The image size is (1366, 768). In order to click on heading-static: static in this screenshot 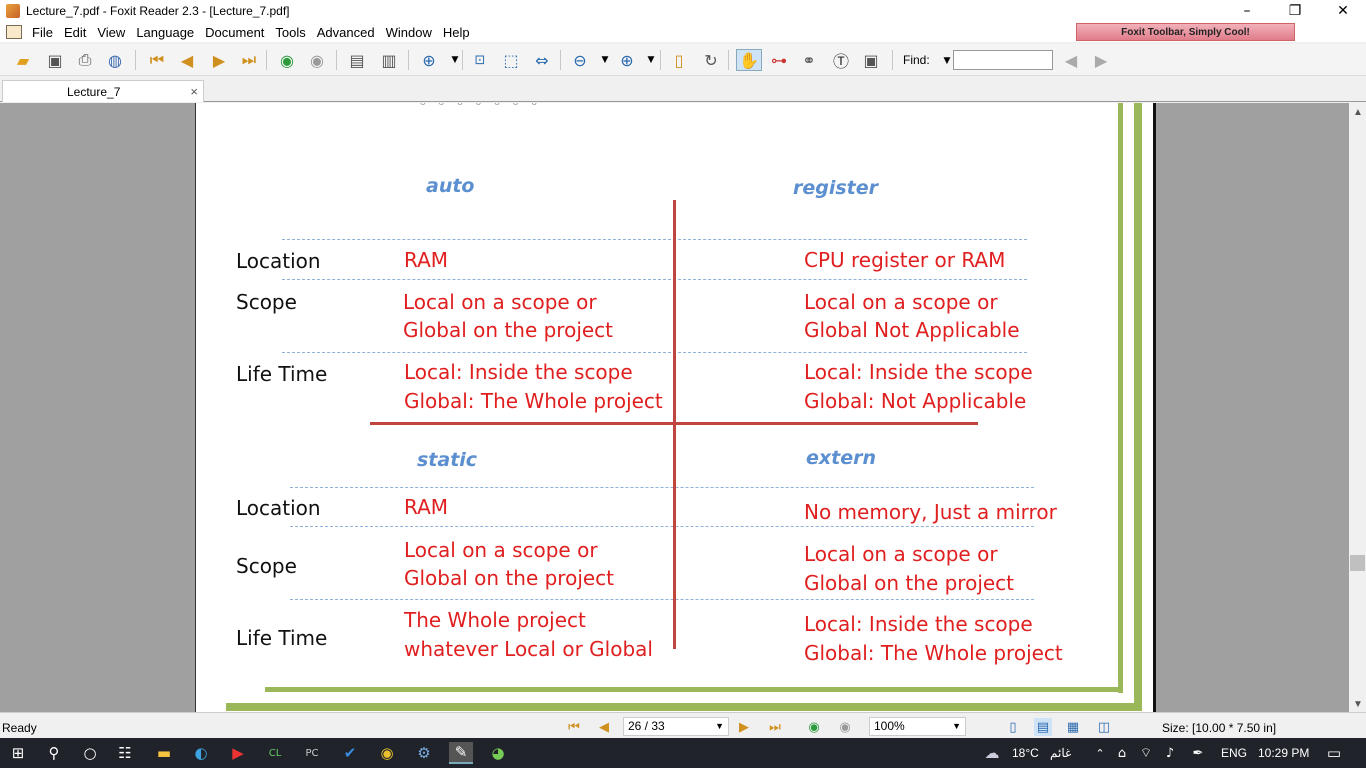, I will do `click(447, 460)`.